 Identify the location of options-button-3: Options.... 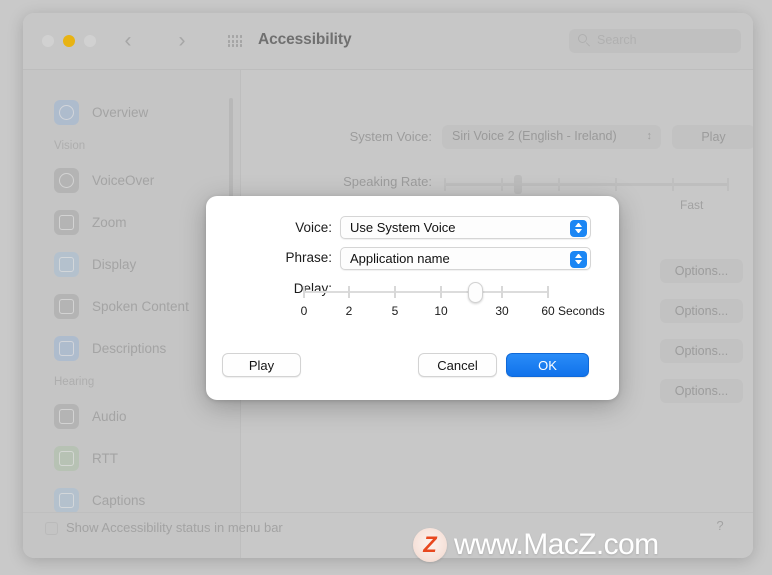
(701, 351).